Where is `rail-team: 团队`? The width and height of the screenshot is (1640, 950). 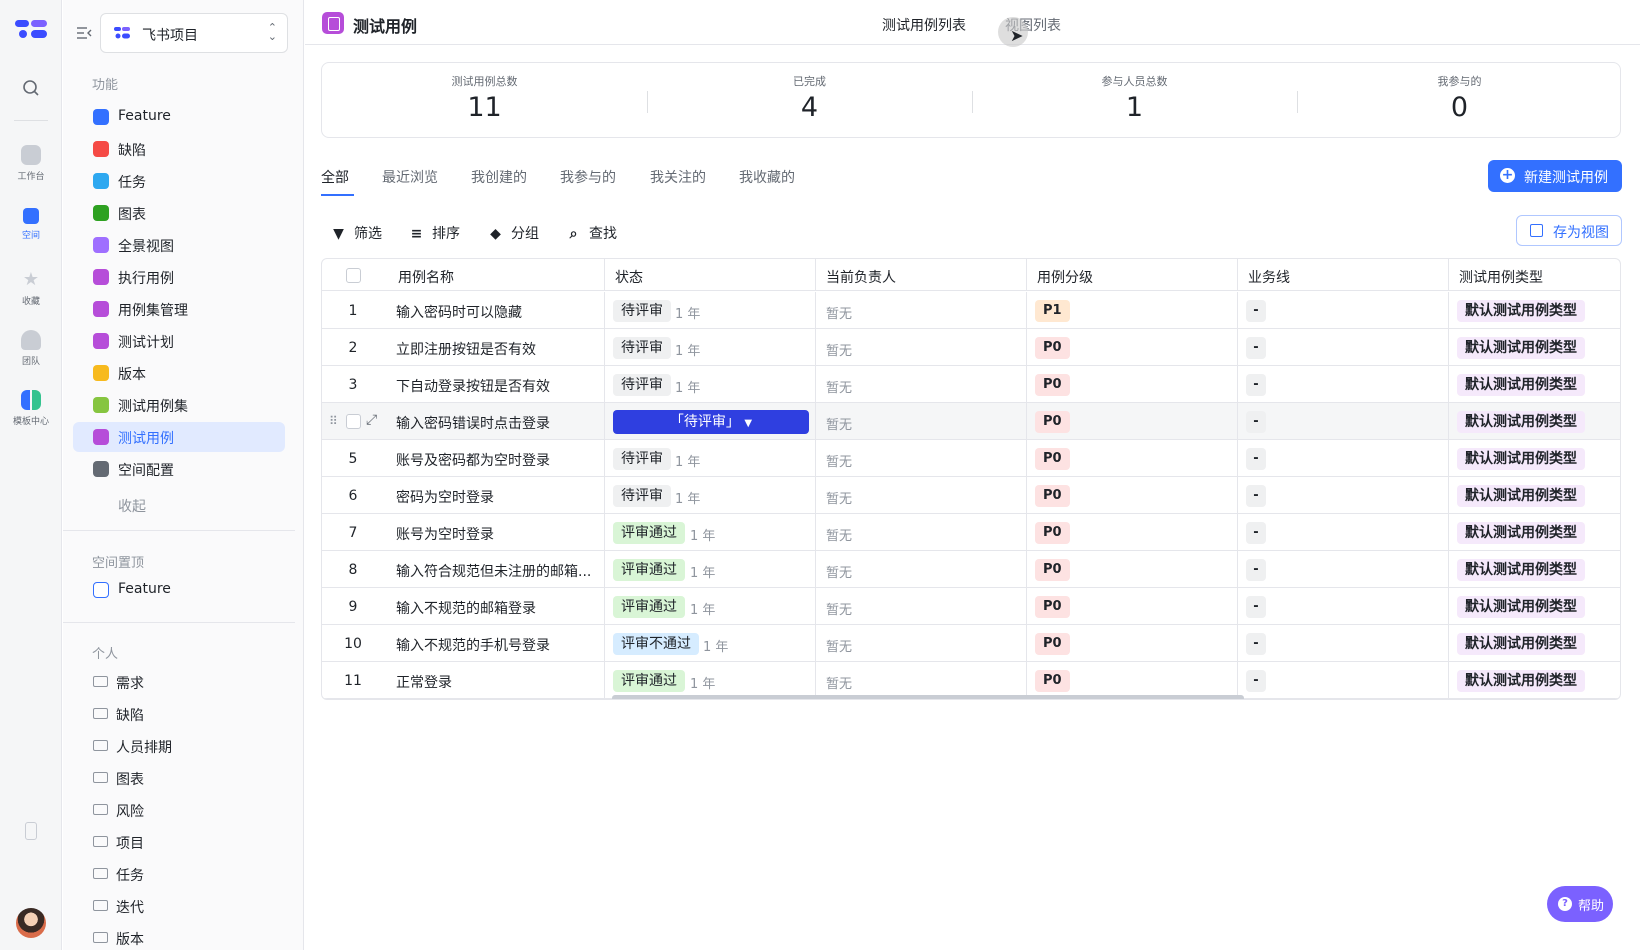
rail-team: 团队 is located at coordinates (31, 348).